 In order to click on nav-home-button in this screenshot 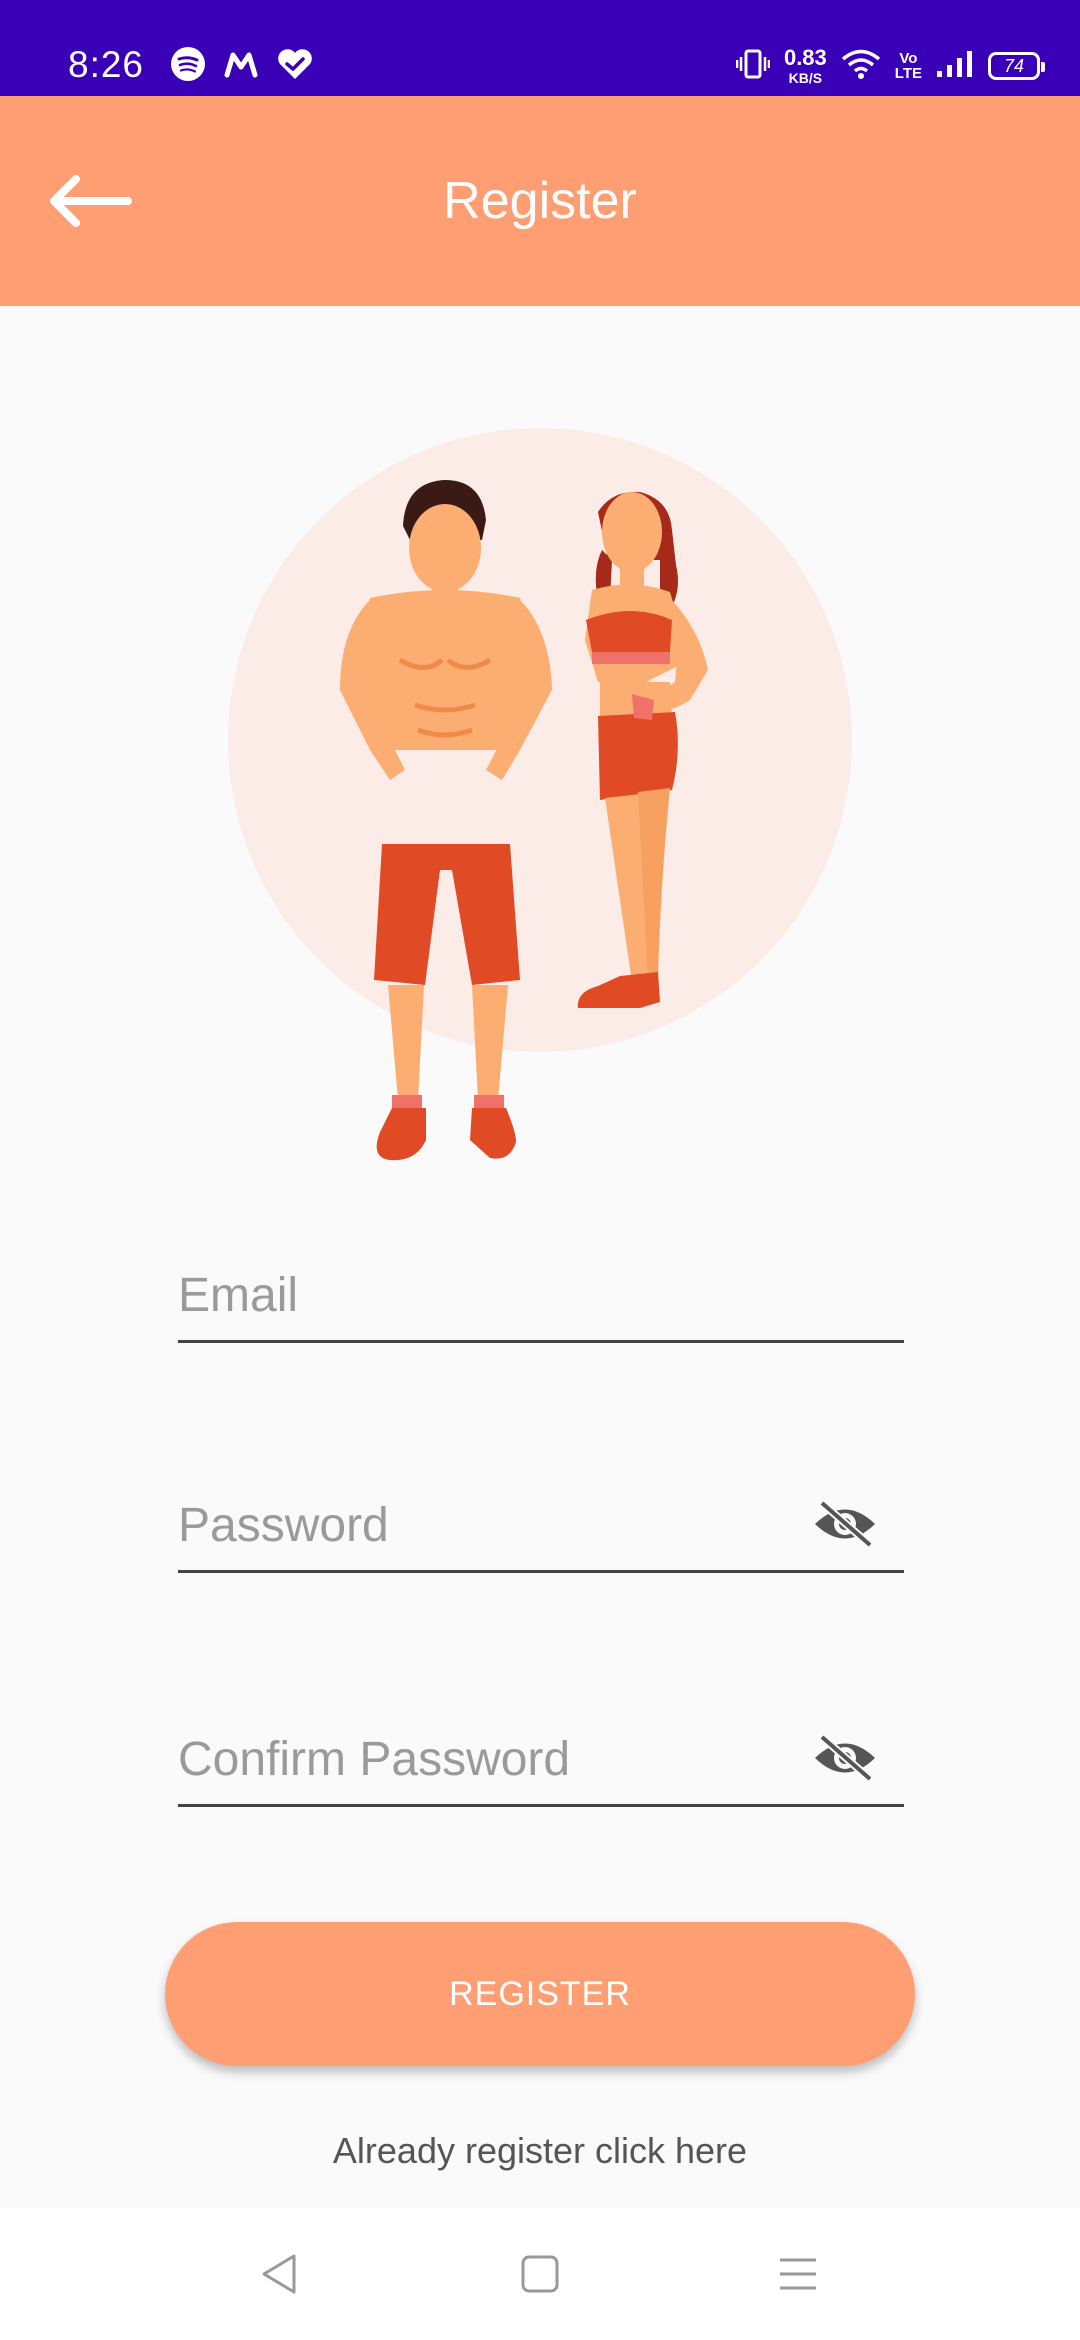, I will do `click(540, 2274)`.